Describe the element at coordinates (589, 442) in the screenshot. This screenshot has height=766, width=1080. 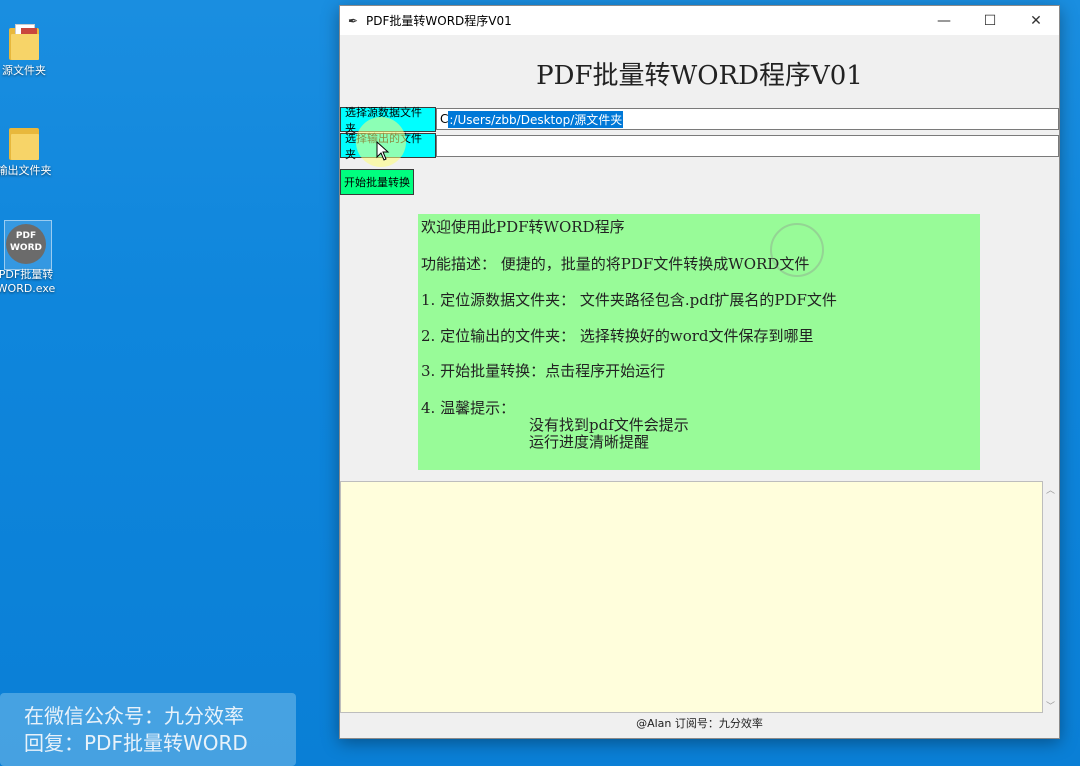
I see `tip-2-text: 运行进度清晰提醒` at that location.